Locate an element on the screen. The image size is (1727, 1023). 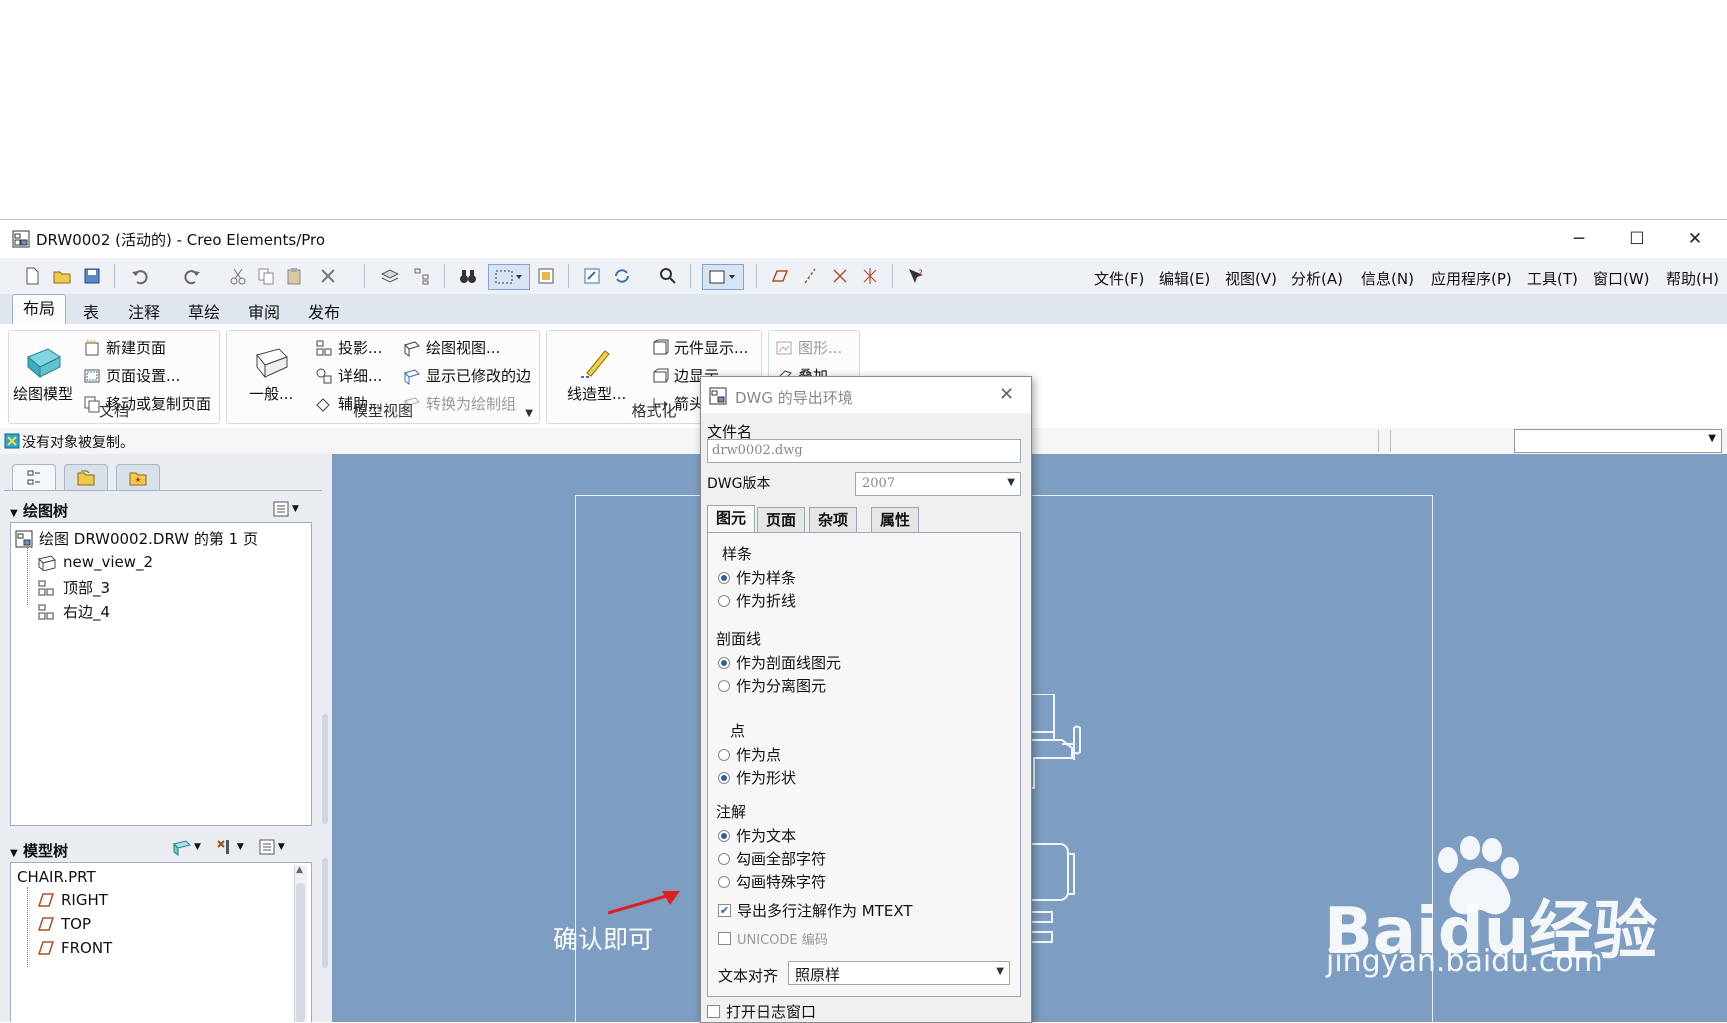
zoom-icon is located at coordinates (668, 276).